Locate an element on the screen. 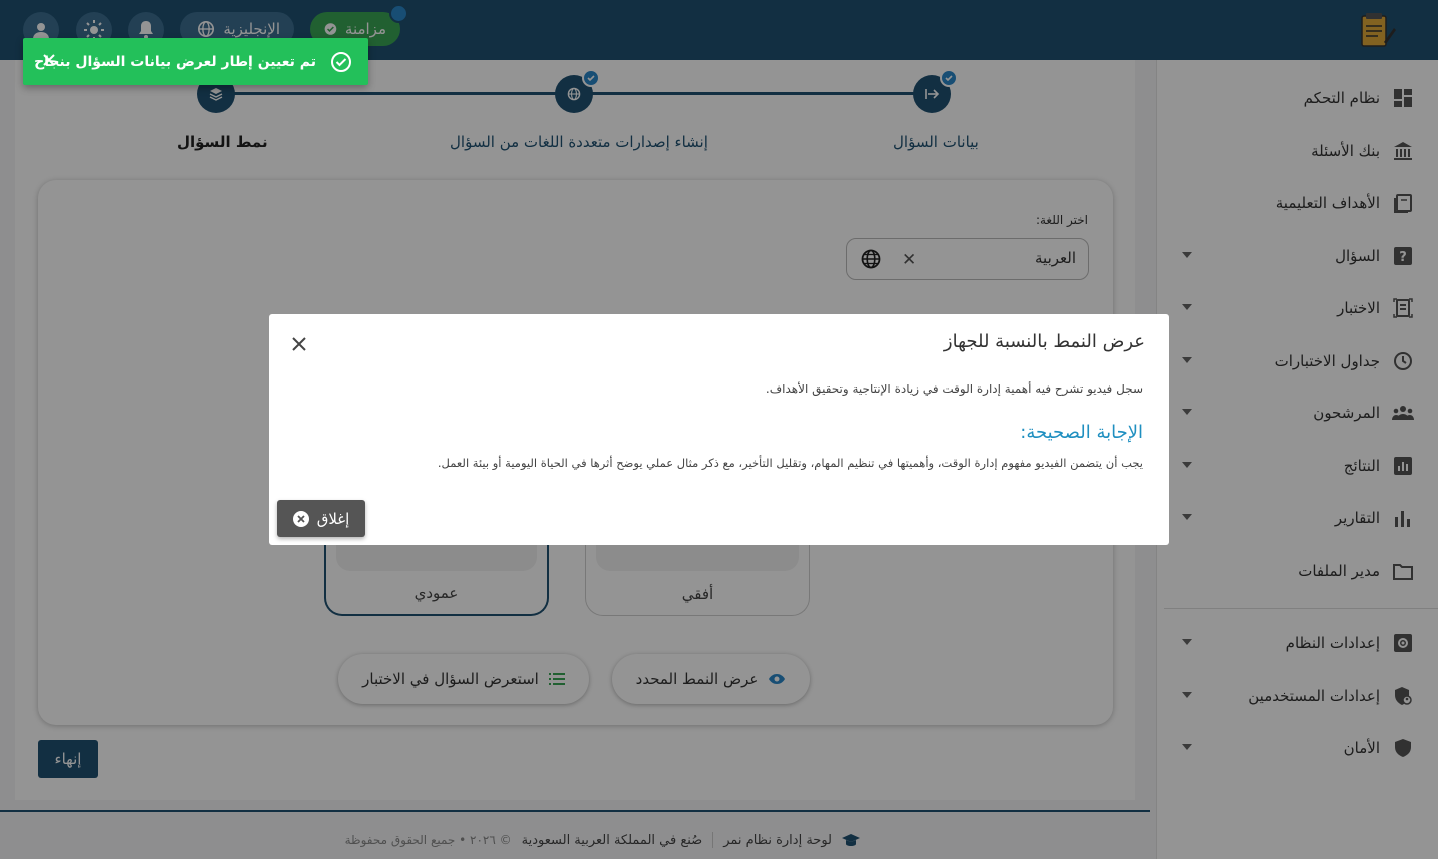 Image resolution: width=1438 pixels, height=859 pixels. toast-message: تم تعيين إطار لعرض بيانات السؤال بنجاح is located at coordinates (175, 61).